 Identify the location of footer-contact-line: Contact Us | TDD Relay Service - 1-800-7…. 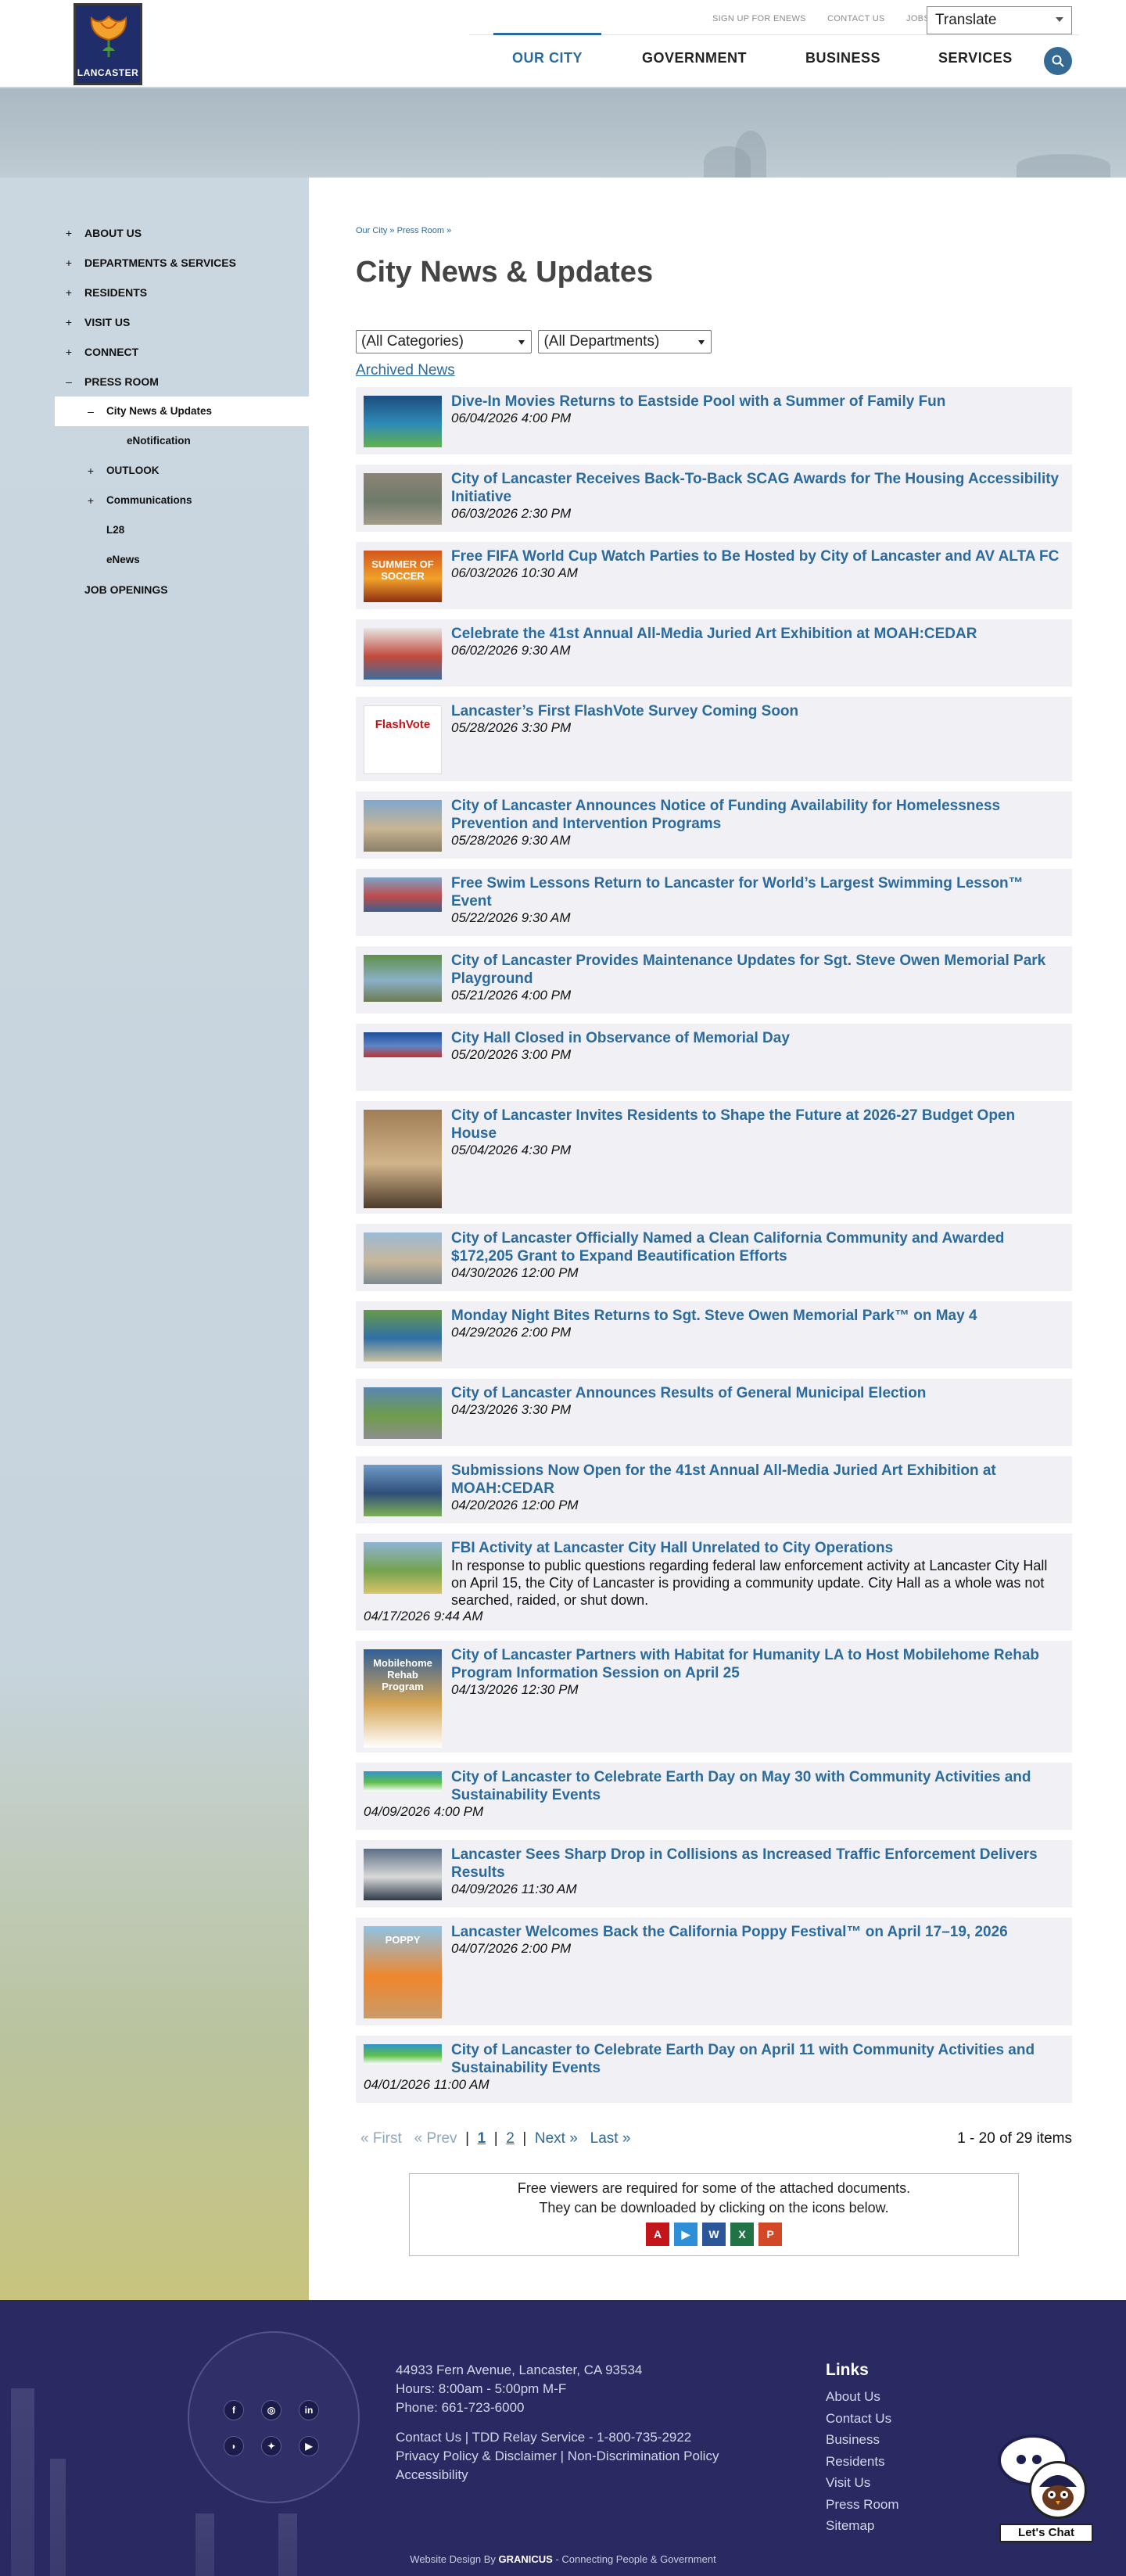
(557, 2437).